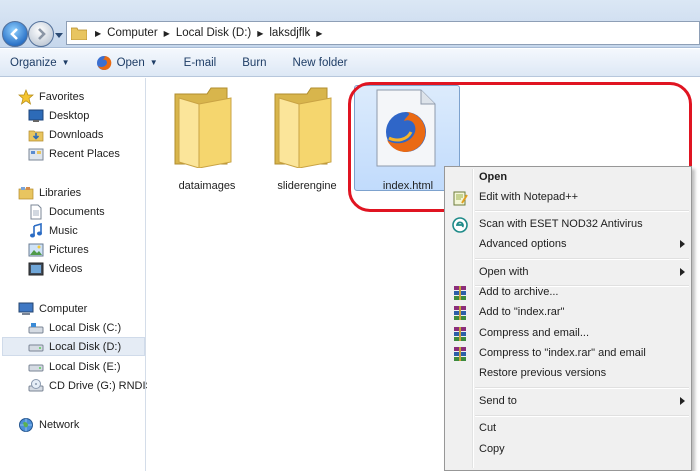 The height and width of the screenshot is (471, 700). I want to click on email-button: E-mail, so click(200, 63).